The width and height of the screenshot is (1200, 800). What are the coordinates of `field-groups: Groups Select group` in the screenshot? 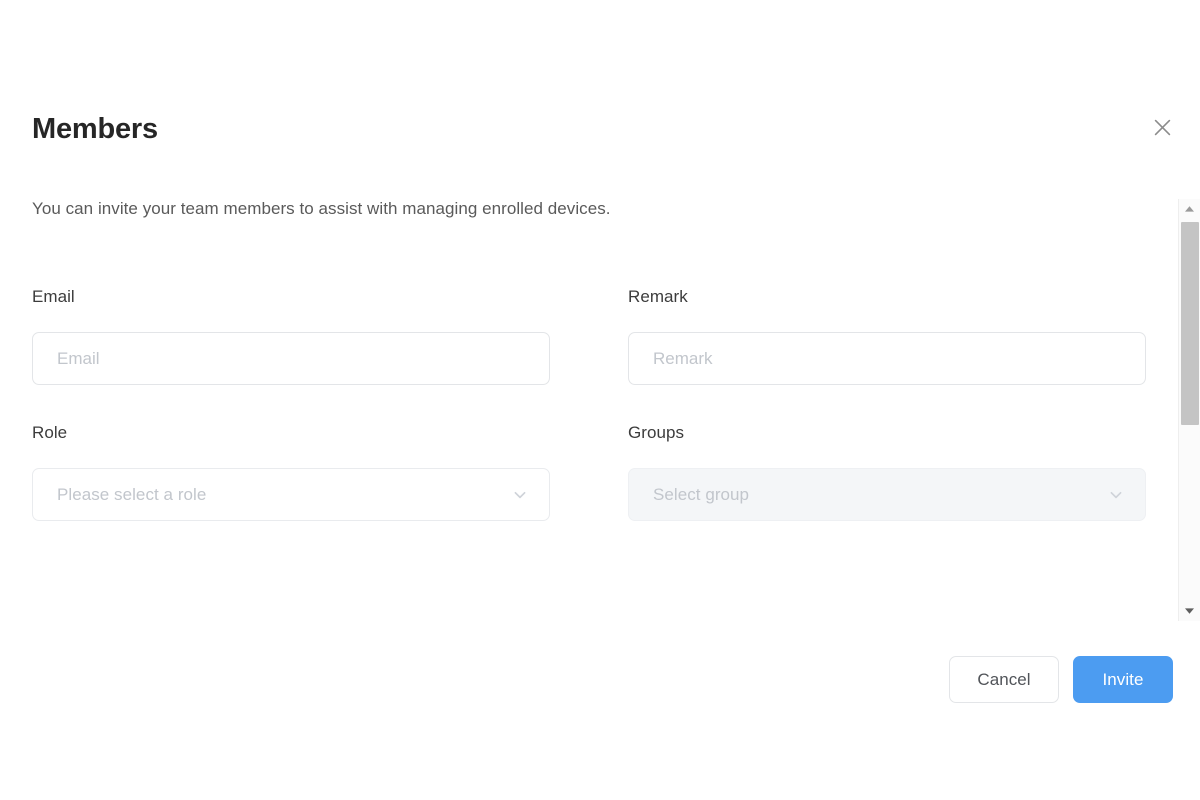 It's located at (887, 471).